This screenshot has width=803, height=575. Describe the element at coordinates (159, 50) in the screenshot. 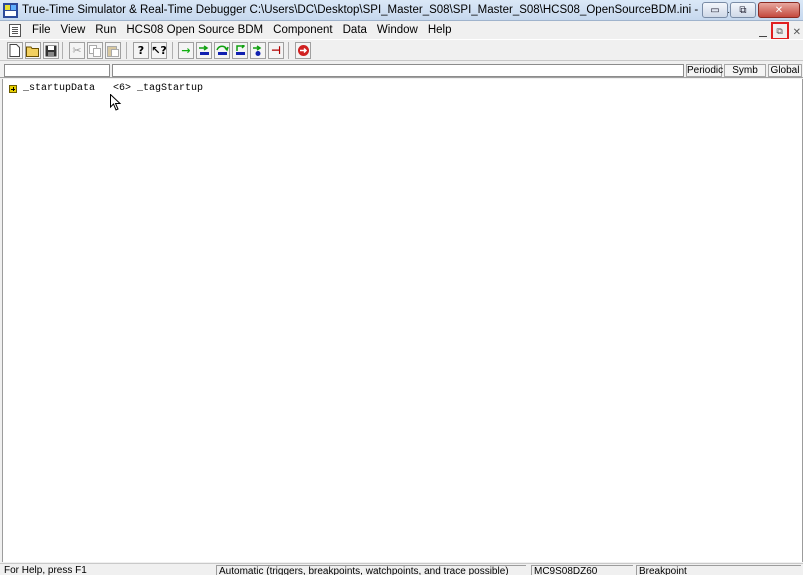

I see `context-help-icon: ↖?` at that location.